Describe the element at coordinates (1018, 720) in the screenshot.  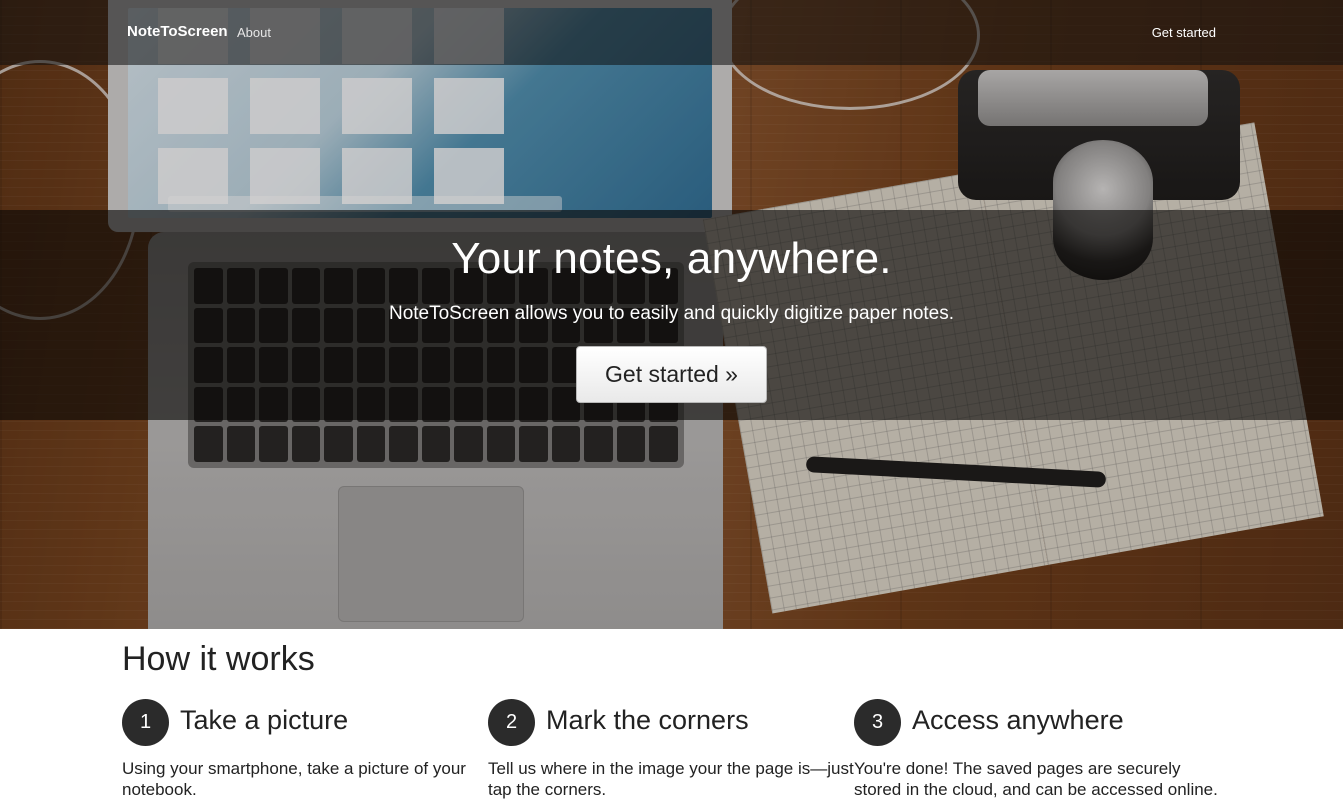
I see `step-heading: Access anywhere` at that location.